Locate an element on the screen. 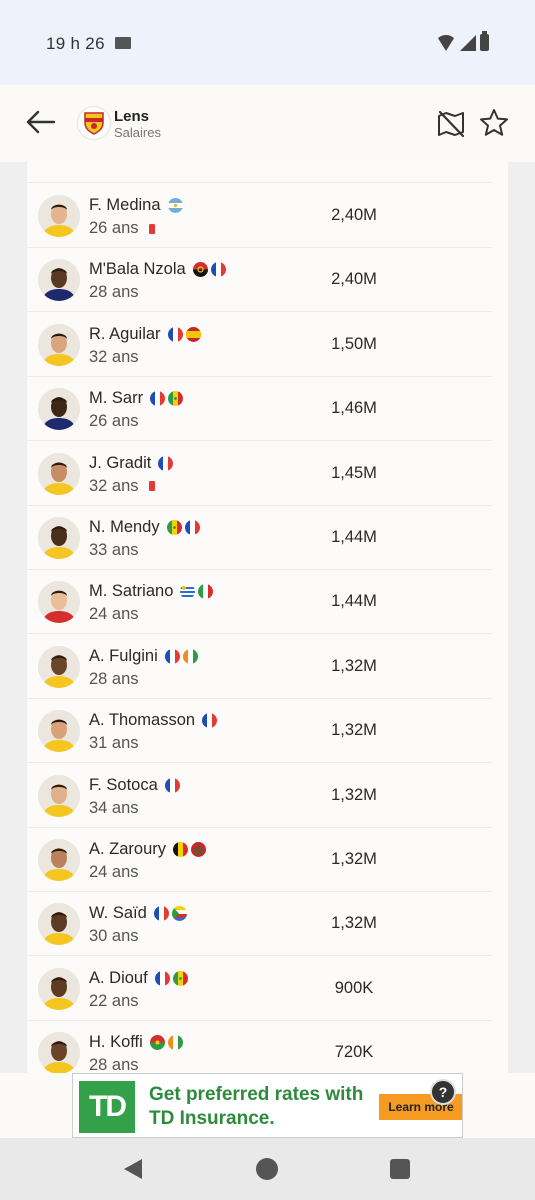 This screenshot has width=535, height=1200. favorite-button is located at coordinates (494, 123).